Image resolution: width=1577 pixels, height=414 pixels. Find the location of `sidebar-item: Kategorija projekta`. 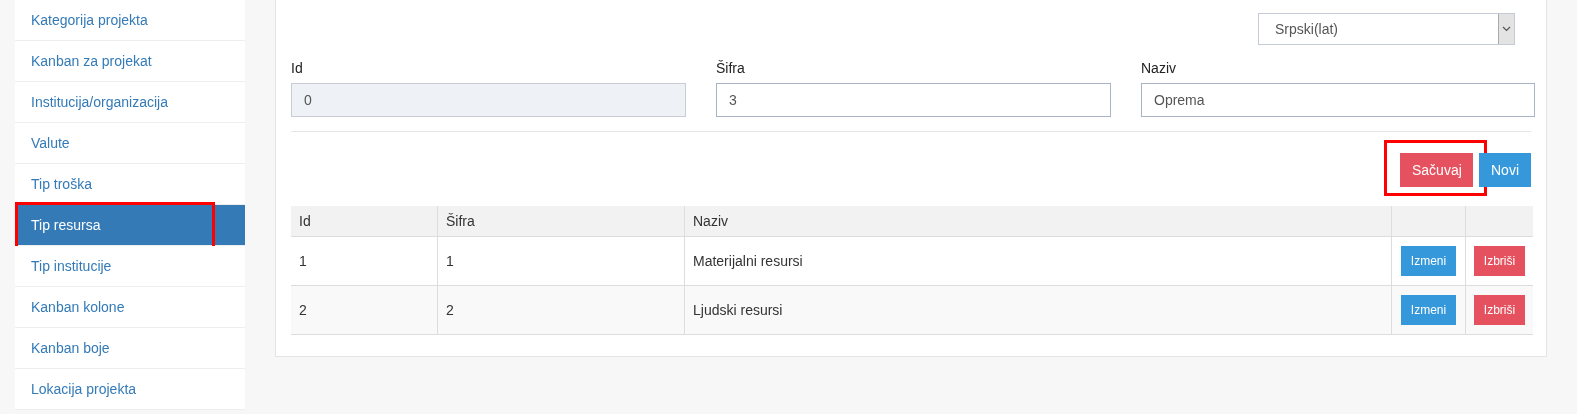

sidebar-item: Kategorija projekta is located at coordinates (130, 20).